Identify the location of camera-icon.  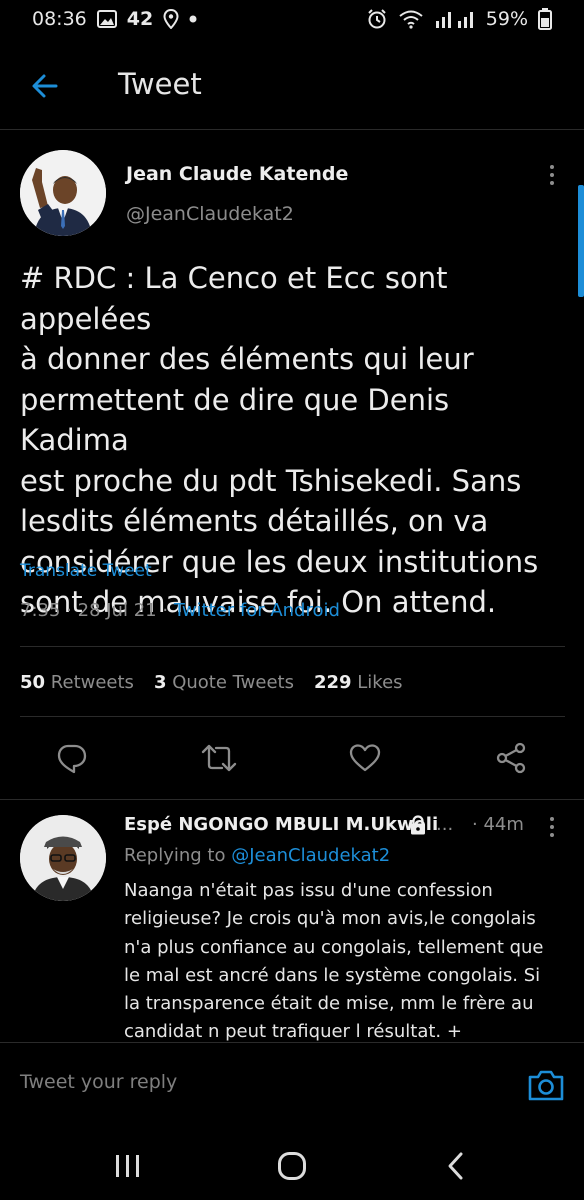
(546, 1085).